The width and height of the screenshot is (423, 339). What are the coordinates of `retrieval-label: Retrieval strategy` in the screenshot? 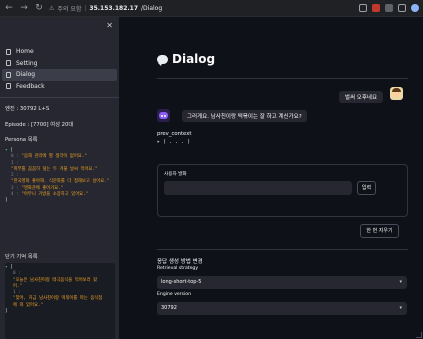 It's located at (178, 268).